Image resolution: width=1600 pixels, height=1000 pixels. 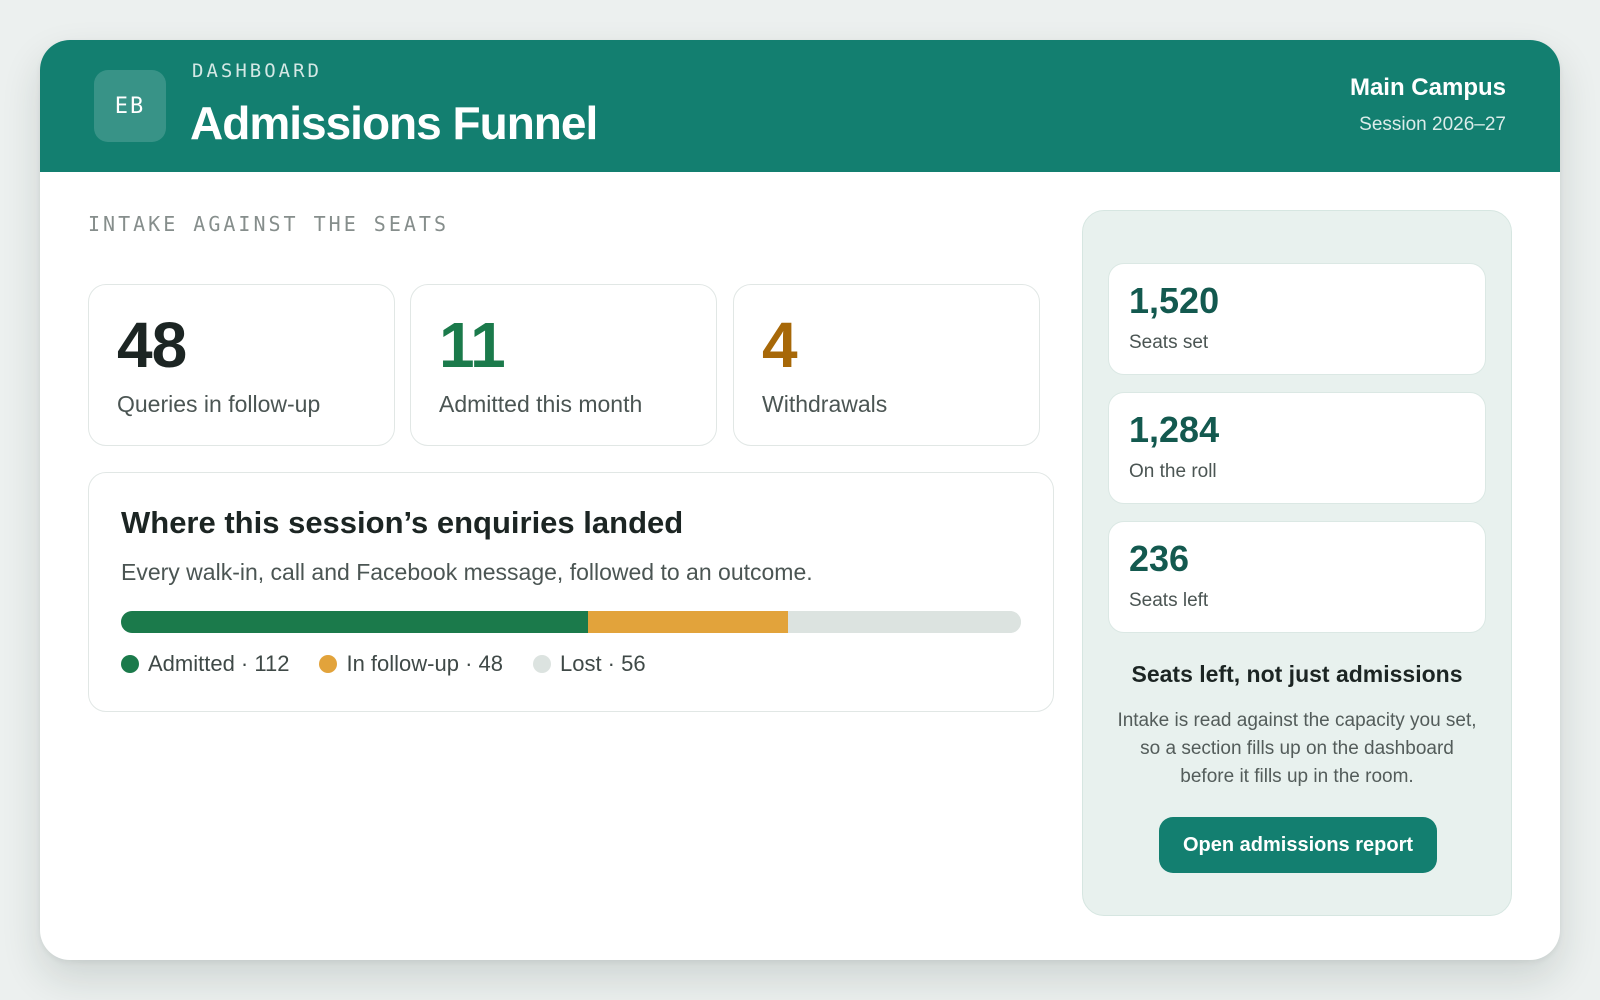 I want to click on capacity-heading: Seats left, not just admissions, so click(x=1297, y=674).